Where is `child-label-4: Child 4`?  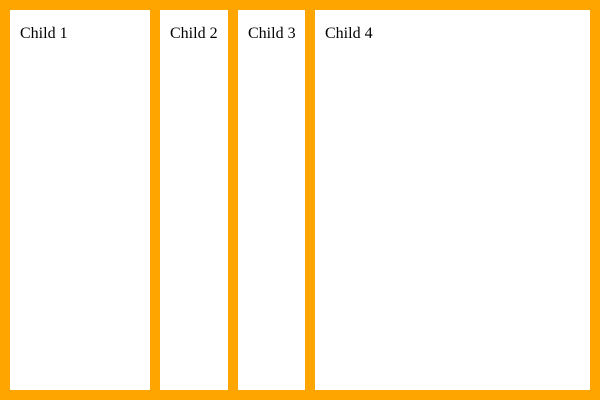 child-label-4: Child 4 is located at coordinates (349, 33).